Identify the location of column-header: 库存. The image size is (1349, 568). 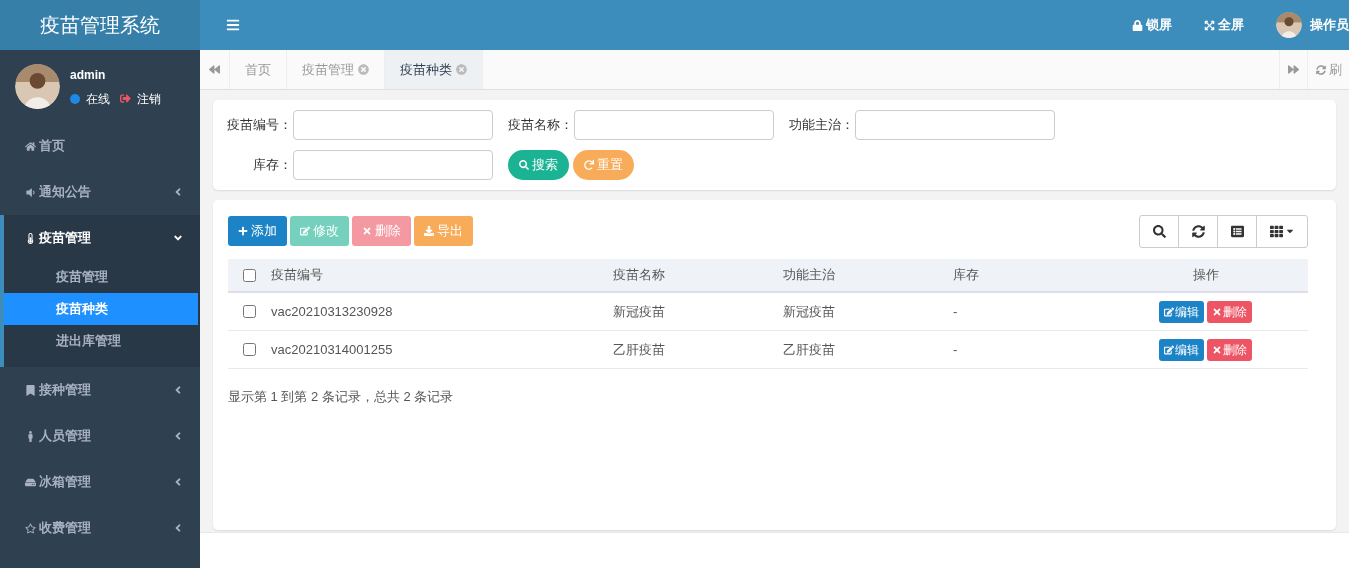
(966, 275).